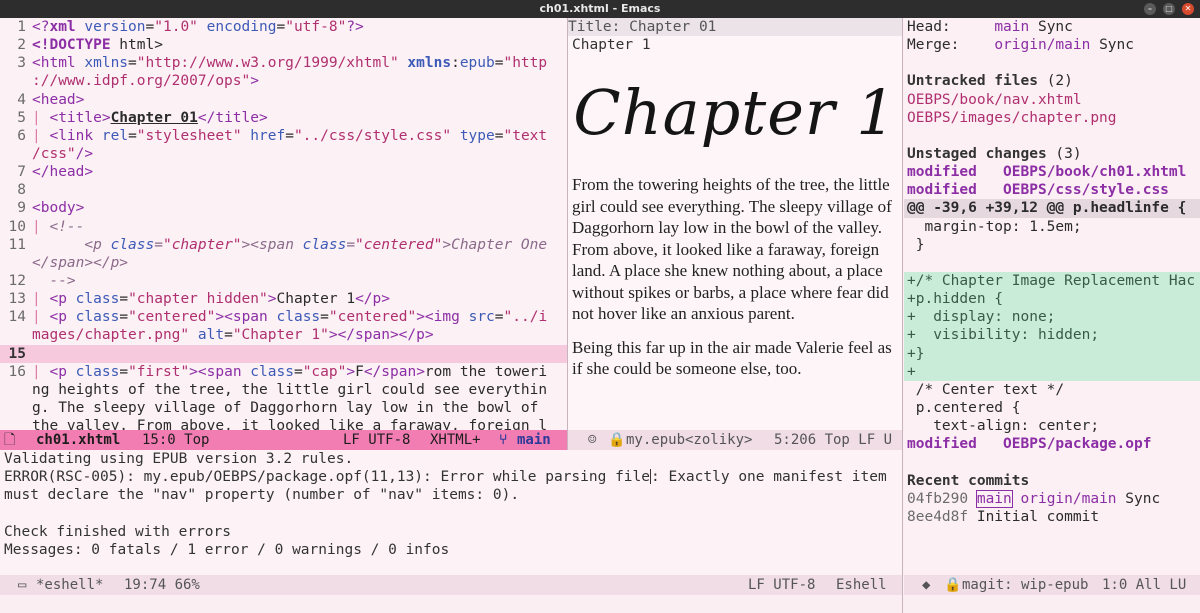 The image size is (1200, 613). I want to click on diff-context-line: margin-top: 1.5em;, so click(1052, 227).